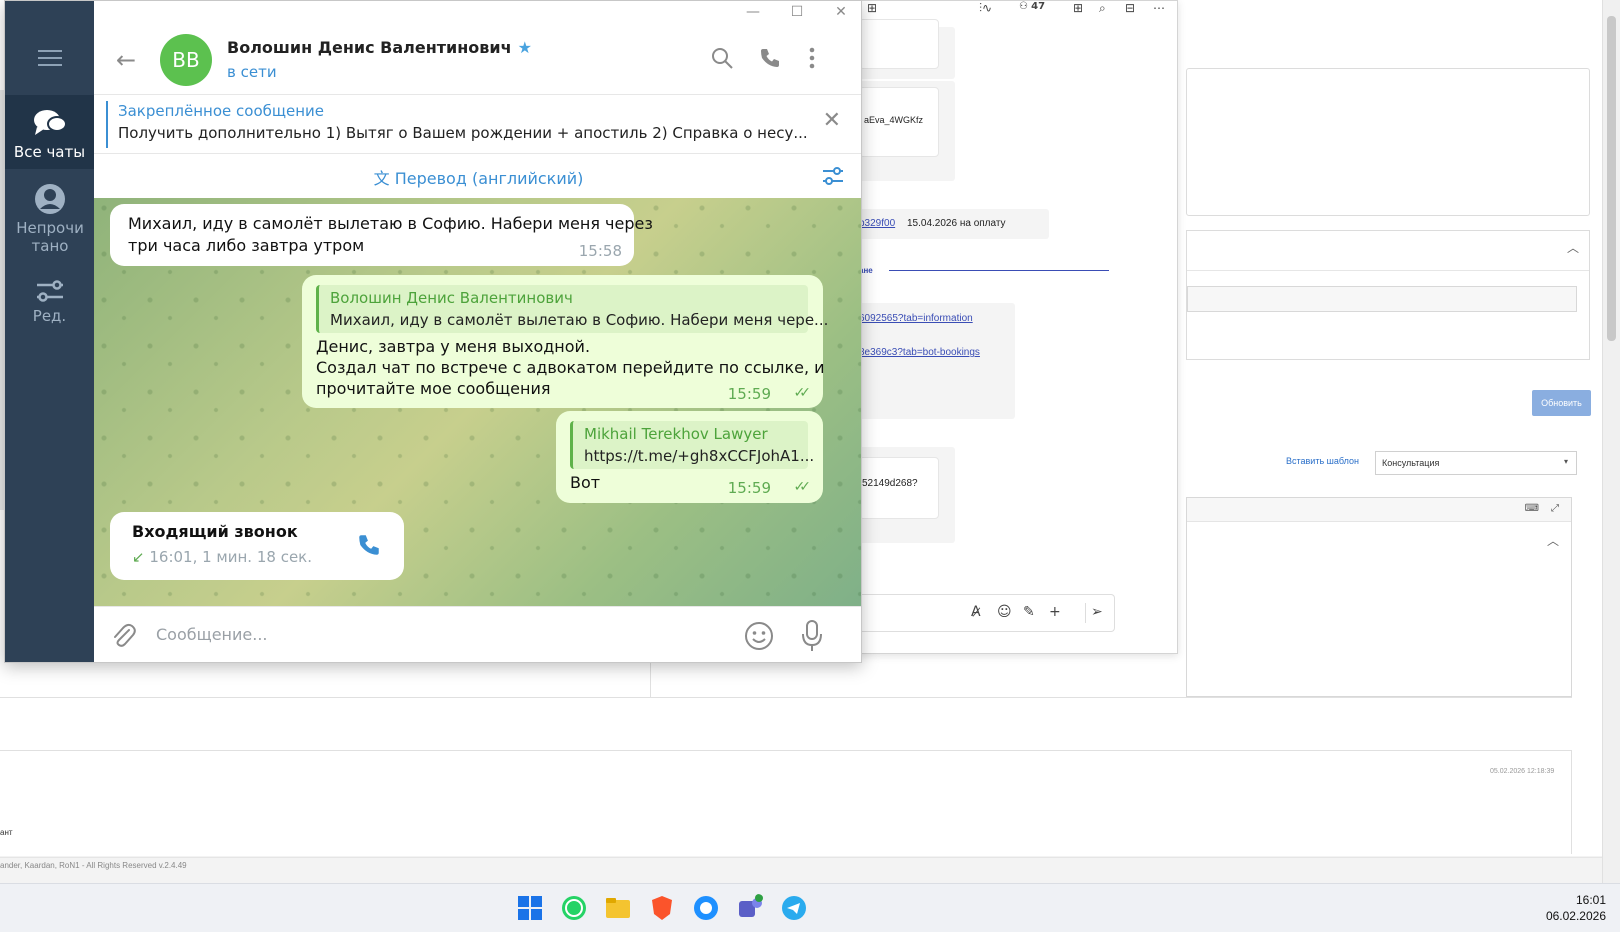  Describe the element at coordinates (1029, 612) in the screenshot. I see `sticker-icon: ✎` at that location.